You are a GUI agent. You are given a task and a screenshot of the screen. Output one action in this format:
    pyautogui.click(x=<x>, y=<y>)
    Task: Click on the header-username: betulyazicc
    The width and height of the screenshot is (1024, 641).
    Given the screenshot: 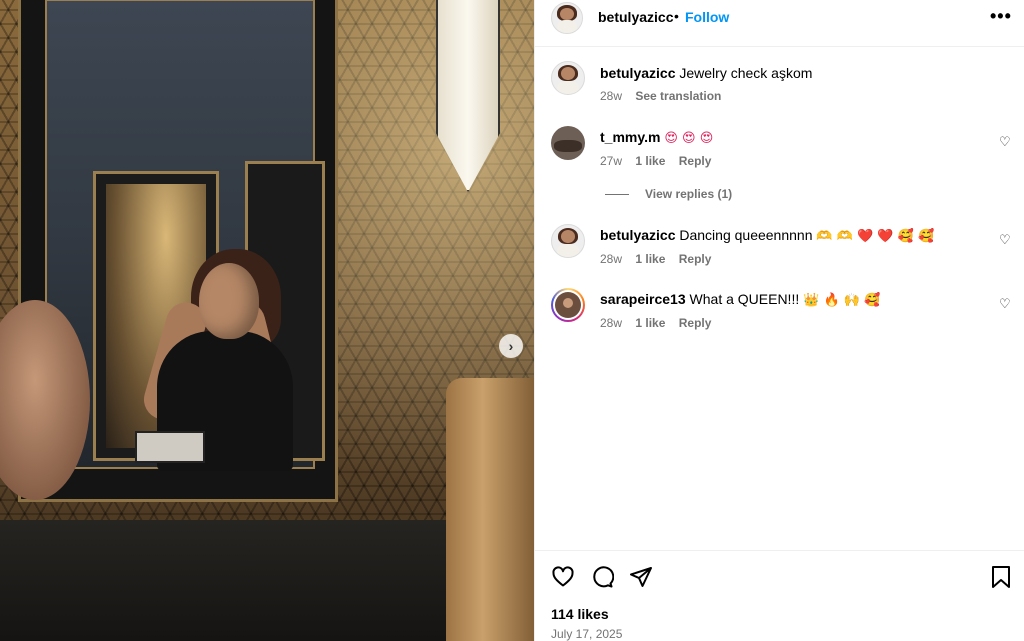 What is the action you would take?
    pyautogui.click(x=635, y=17)
    